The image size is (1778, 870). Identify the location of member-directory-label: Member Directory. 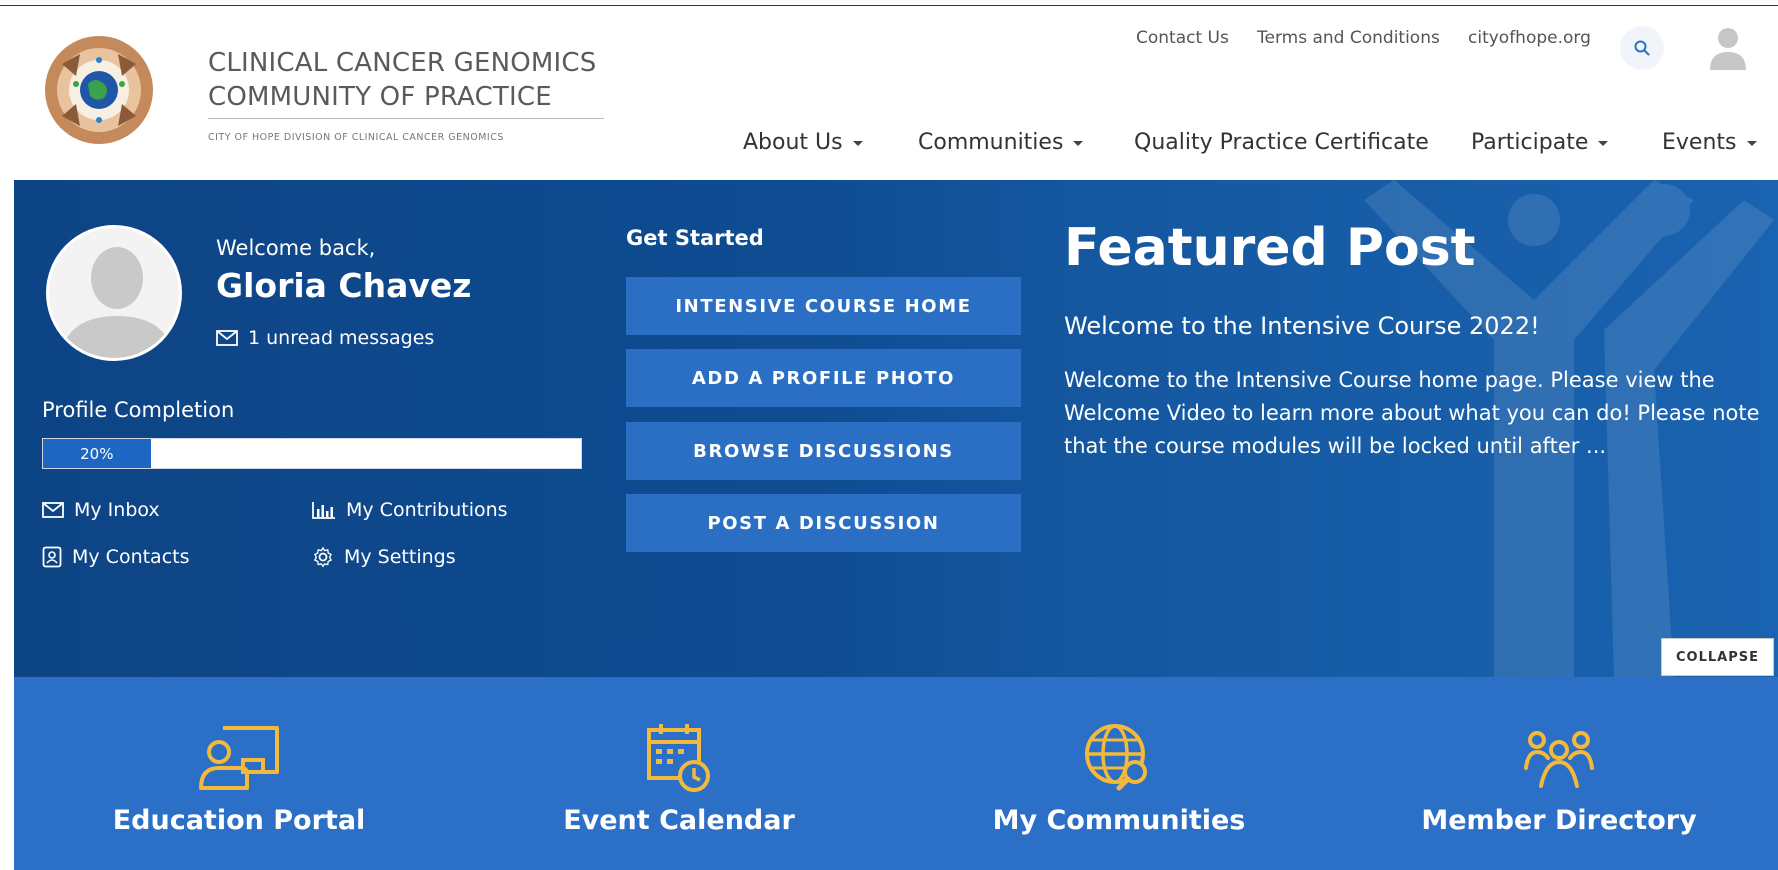
(1559, 820).